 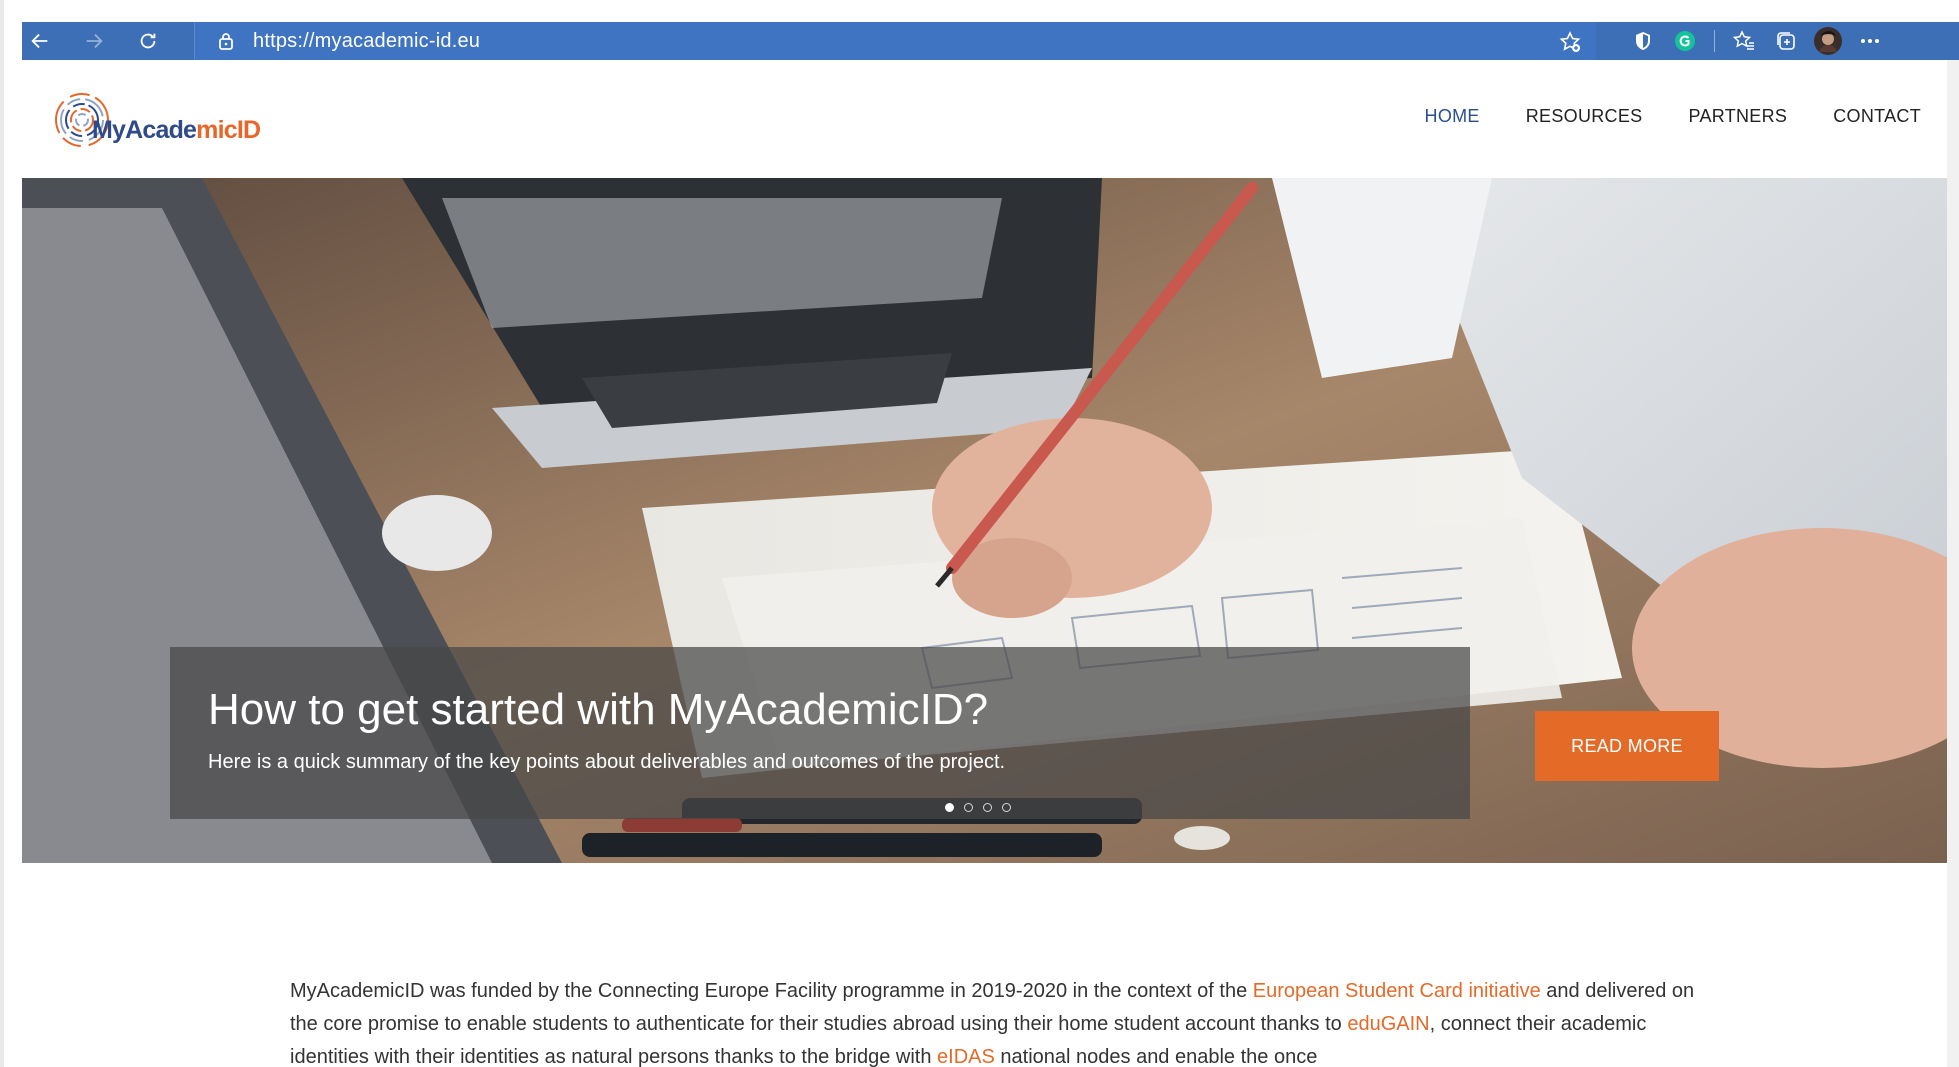 What do you see at coordinates (1714, 41) in the screenshot?
I see `toolbar-separator` at bounding box center [1714, 41].